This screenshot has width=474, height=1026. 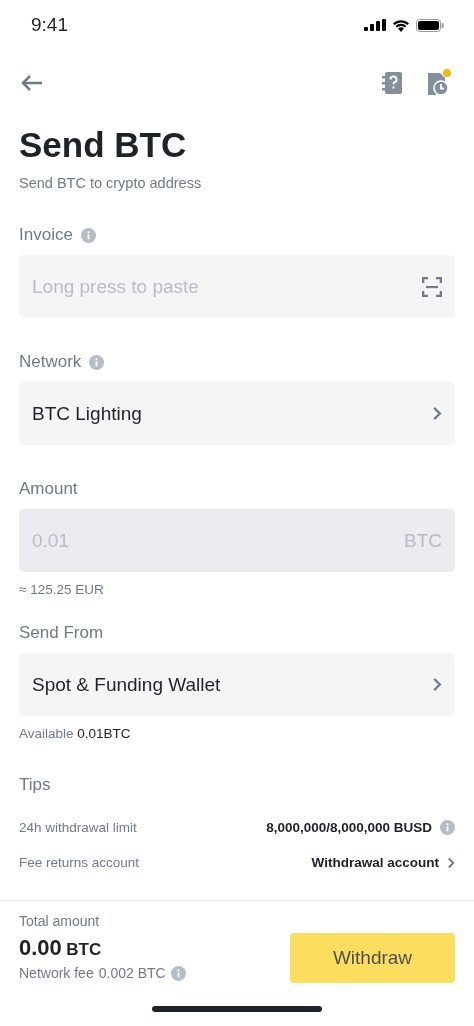 I want to click on field-label: Send From, so click(x=61, y=633).